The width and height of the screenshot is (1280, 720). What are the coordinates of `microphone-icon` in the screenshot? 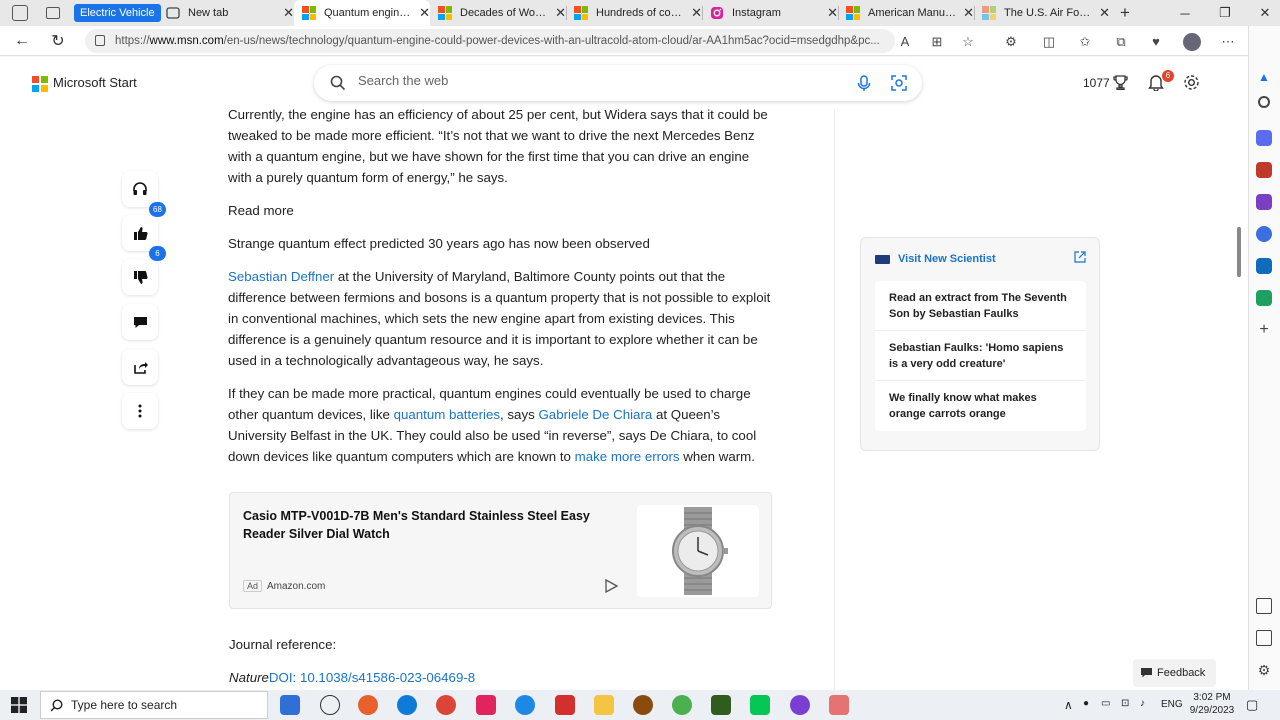 It's located at (864, 83).